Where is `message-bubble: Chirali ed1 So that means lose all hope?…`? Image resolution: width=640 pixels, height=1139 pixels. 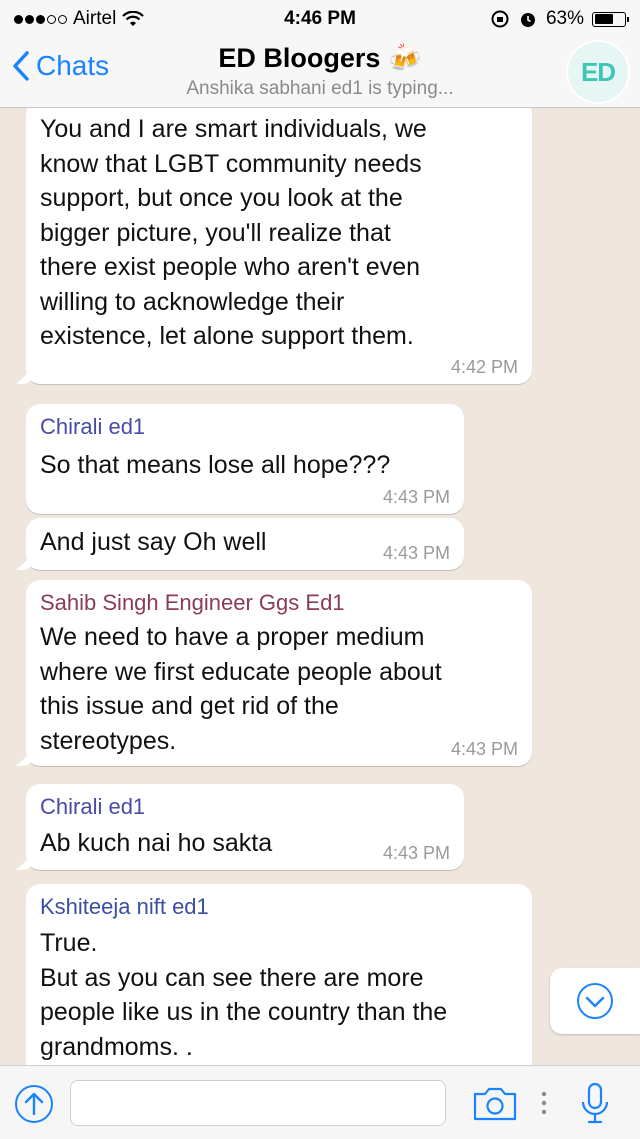
message-bubble: Chirali ed1 So that means lose all hope?… is located at coordinates (245, 459).